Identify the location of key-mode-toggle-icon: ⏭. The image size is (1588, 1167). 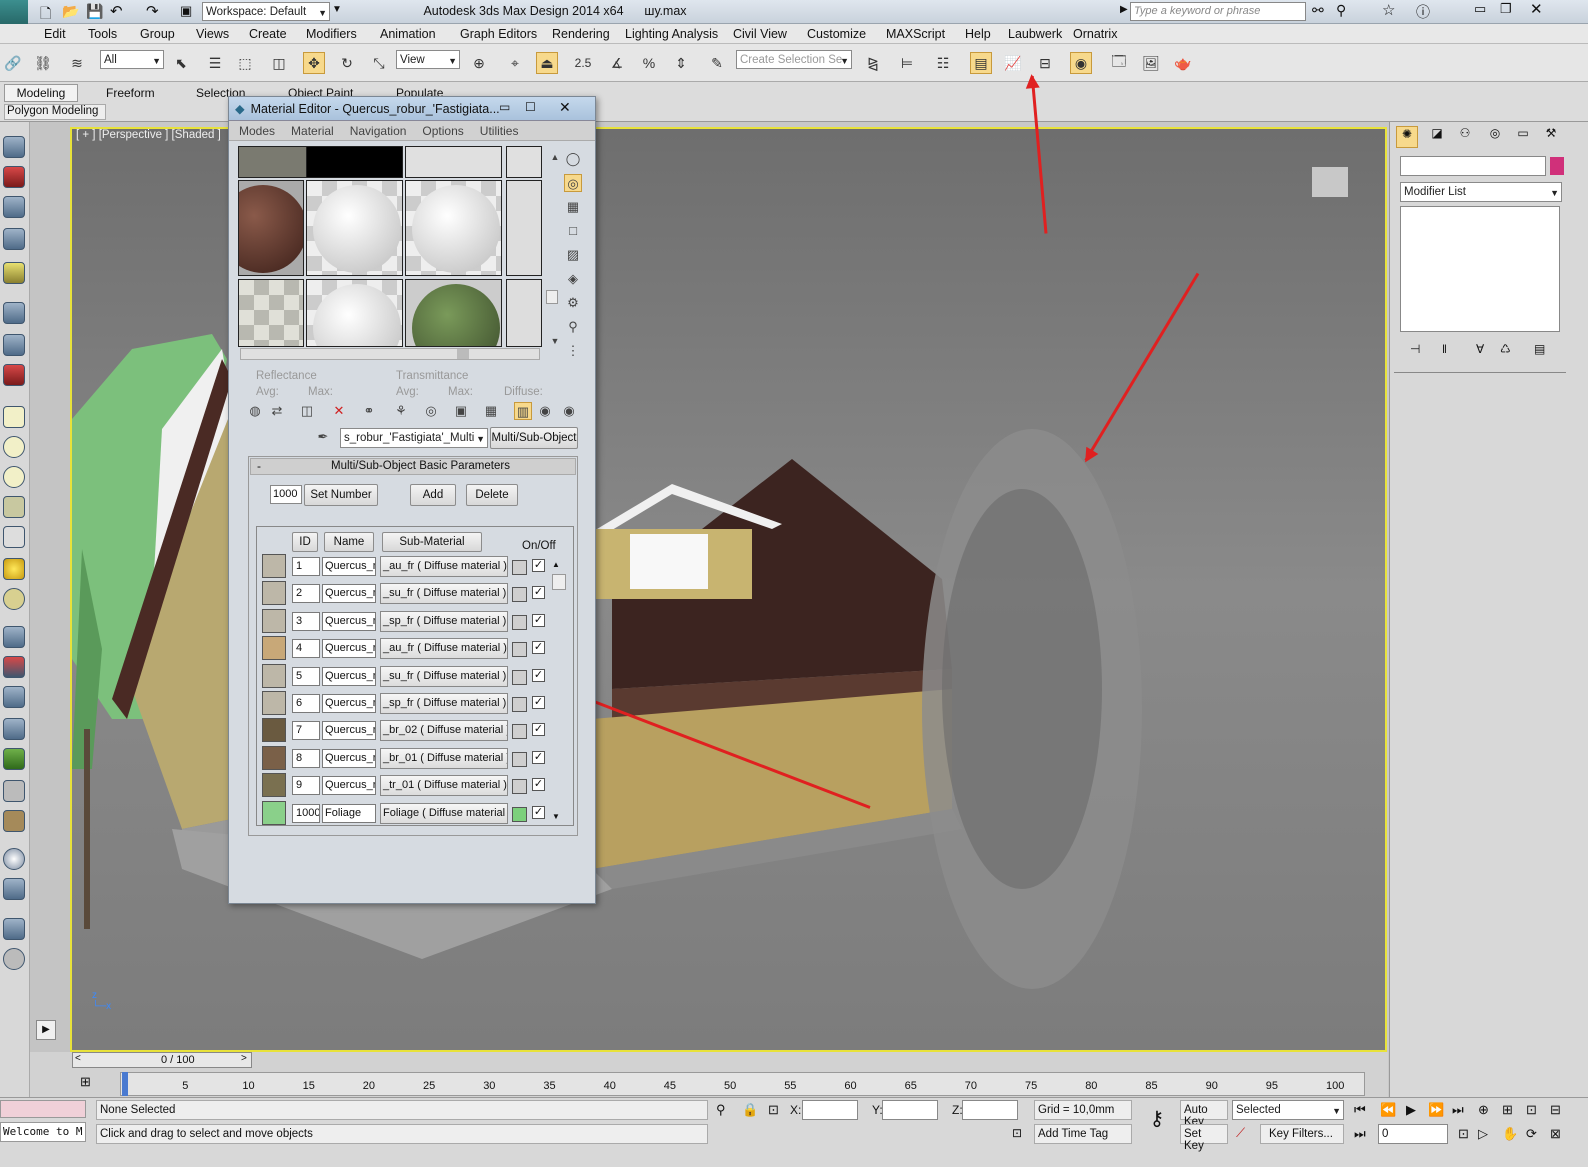
(1360, 1134).